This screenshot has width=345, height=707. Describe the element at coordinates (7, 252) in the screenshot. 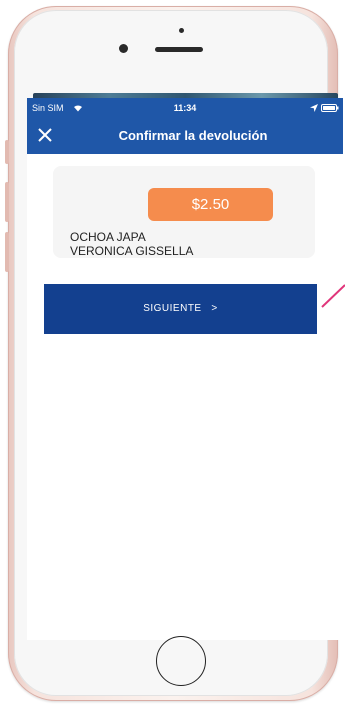

I see `volume-down-button` at that location.